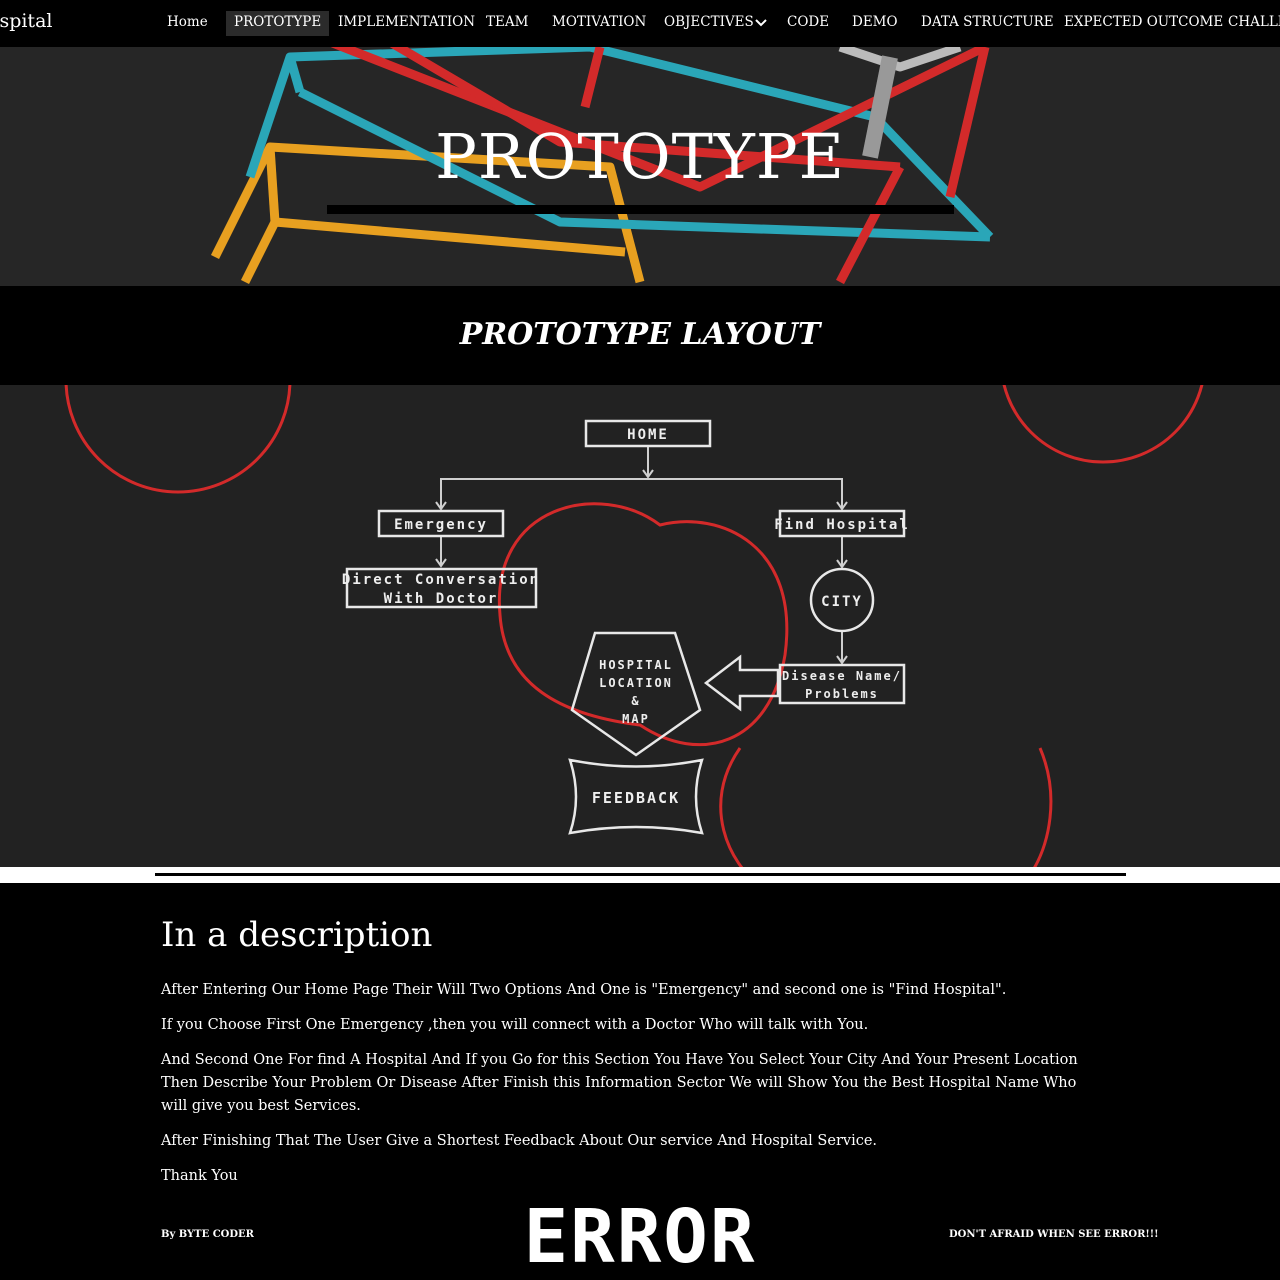 This screenshot has width=1280, height=1280. I want to click on section-header: PROTOTYPE LAYOUT, so click(640, 335).